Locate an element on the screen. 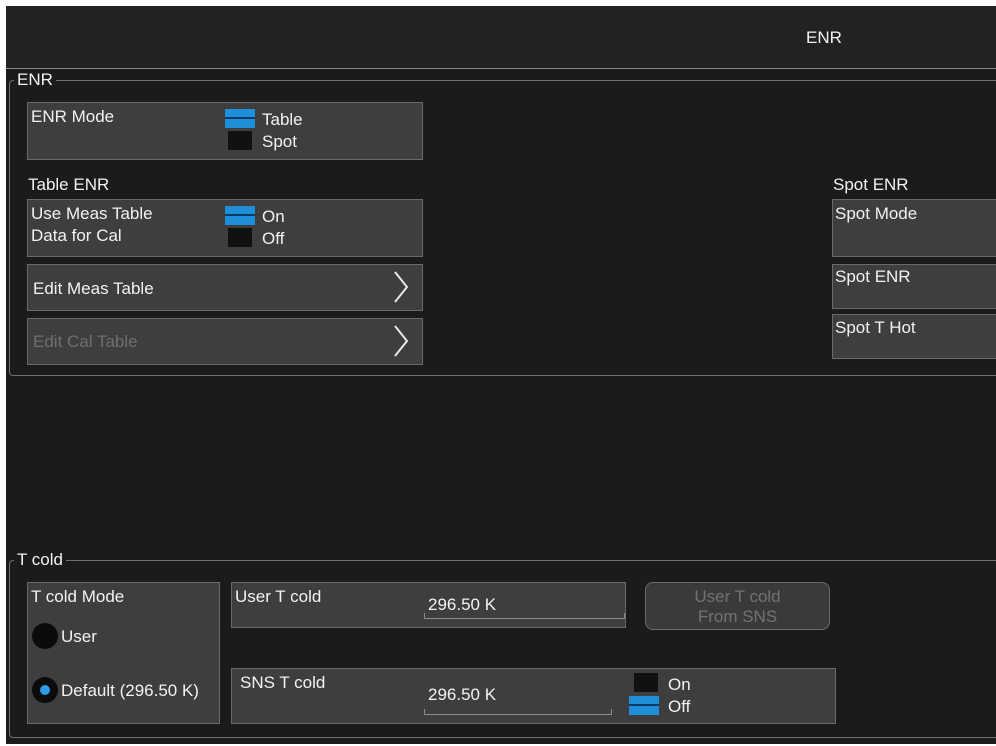  tcold-group-legend: T cold is located at coordinates (40, 559).